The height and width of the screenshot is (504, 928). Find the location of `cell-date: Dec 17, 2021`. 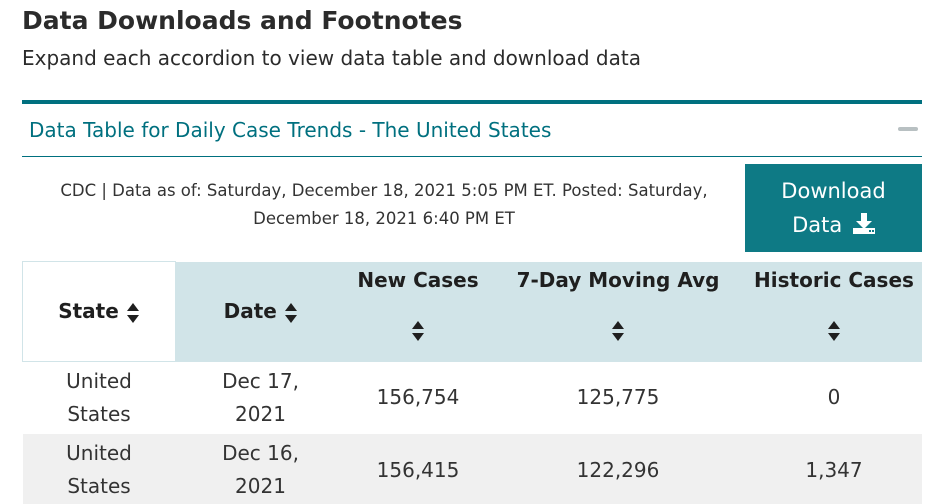

cell-date: Dec 17, 2021 is located at coordinates (261, 398).